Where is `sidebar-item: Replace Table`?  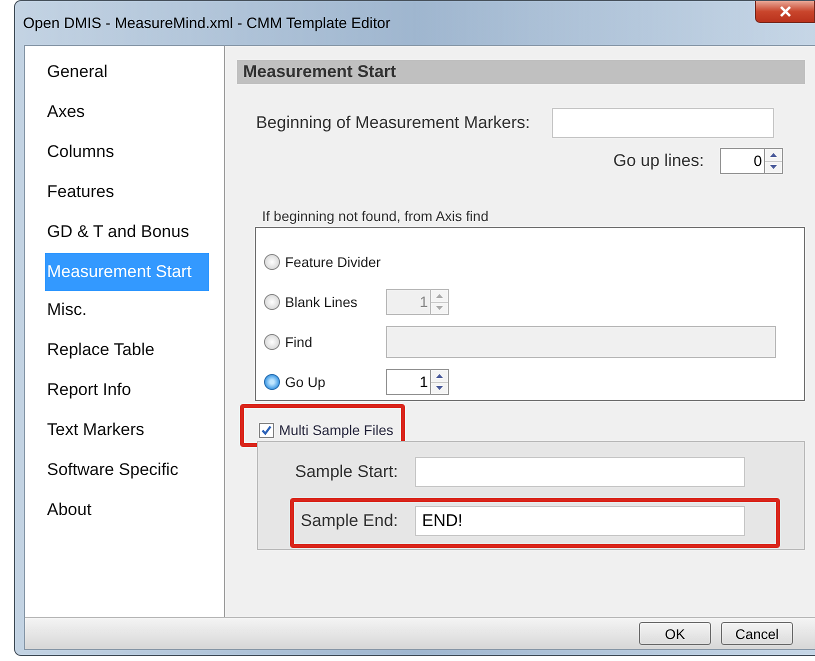 sidebar-item: Replace Table is located at coordinates (127, 351).